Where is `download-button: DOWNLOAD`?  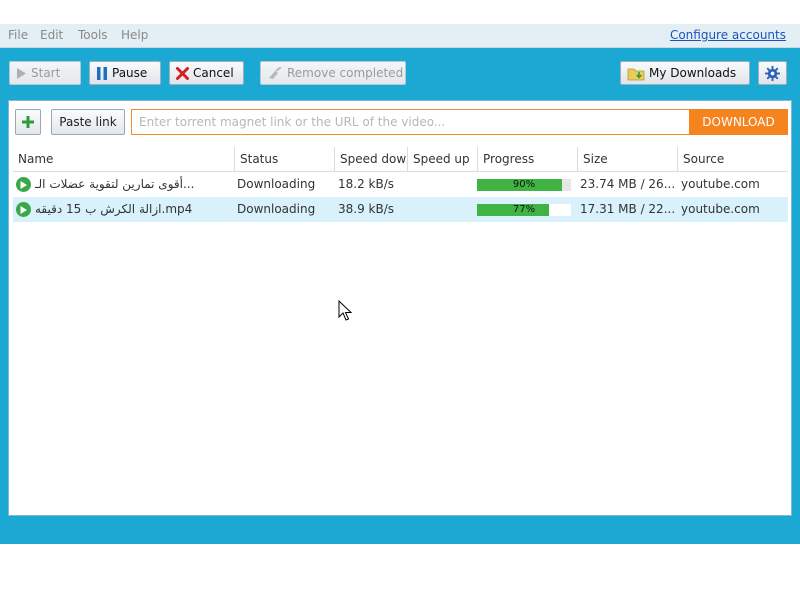 download-button: DOWNLOAD is located at coordinates (738, 122).